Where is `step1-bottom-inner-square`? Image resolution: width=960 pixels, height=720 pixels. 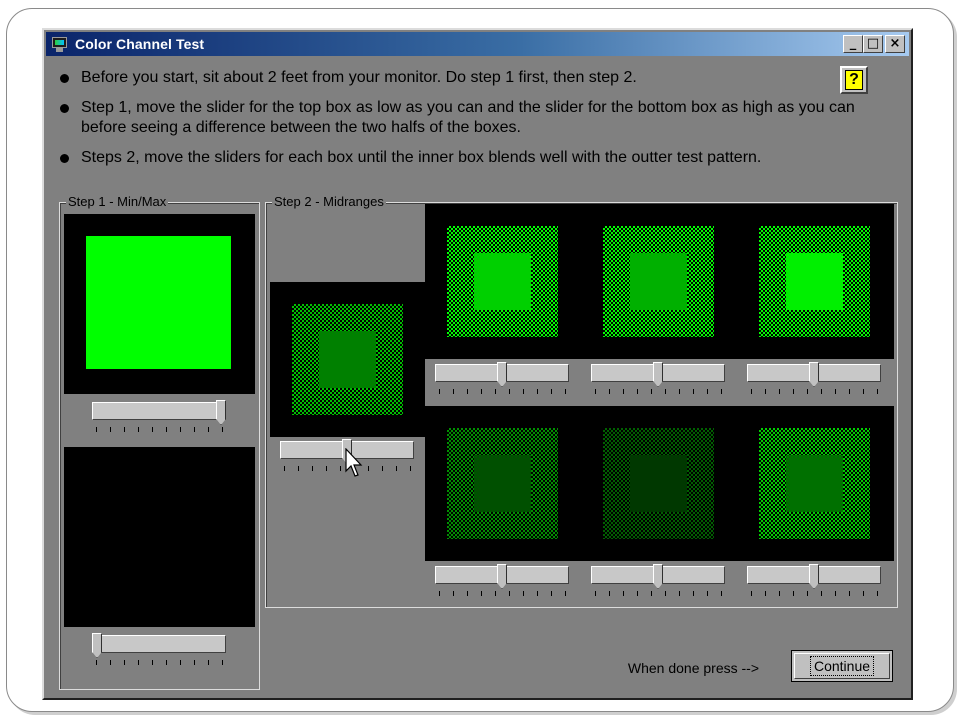 step1-bottom-inner-square is located at coordinates (158, 535).